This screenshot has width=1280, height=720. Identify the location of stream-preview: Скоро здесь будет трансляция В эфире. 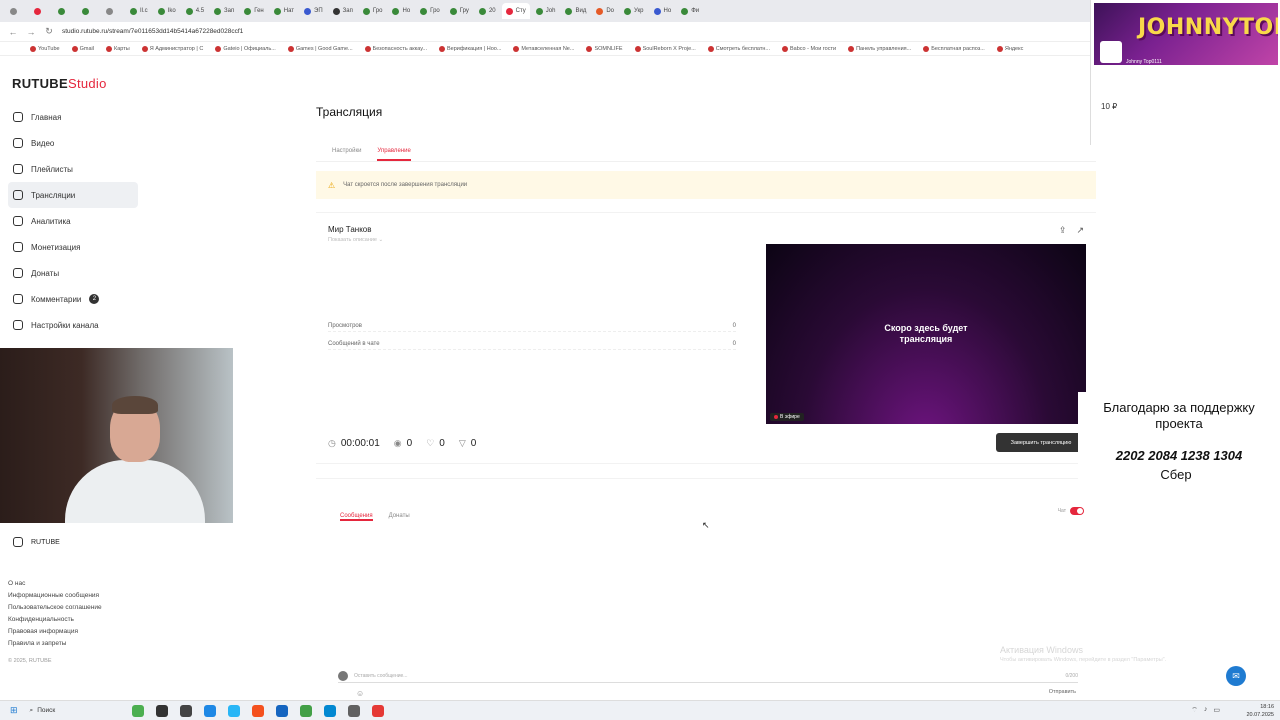
(926, 334).